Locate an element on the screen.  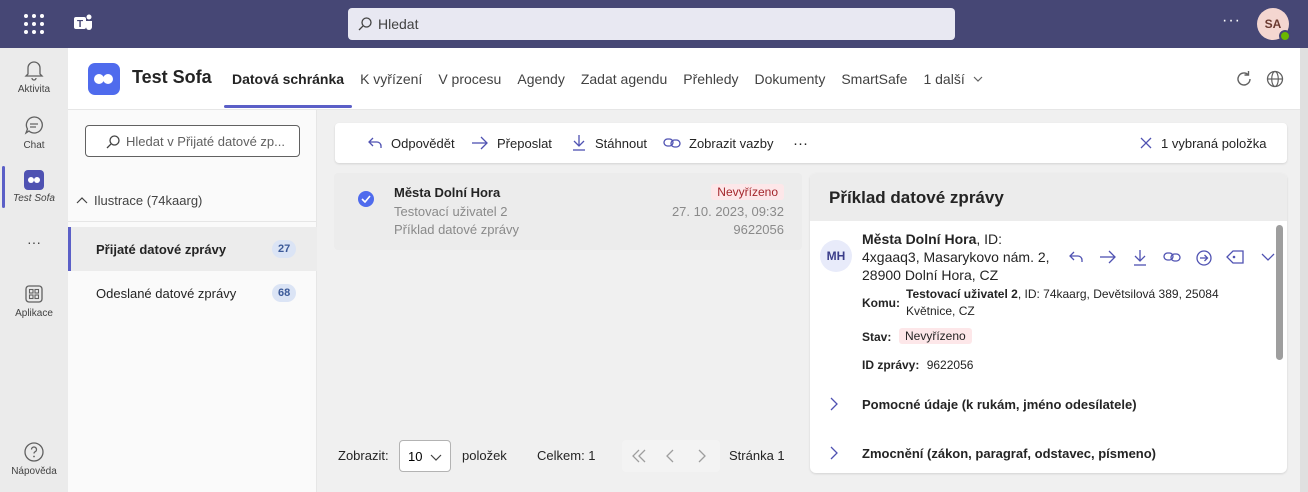
prev-page-icon is located at coordinates (670, 456).